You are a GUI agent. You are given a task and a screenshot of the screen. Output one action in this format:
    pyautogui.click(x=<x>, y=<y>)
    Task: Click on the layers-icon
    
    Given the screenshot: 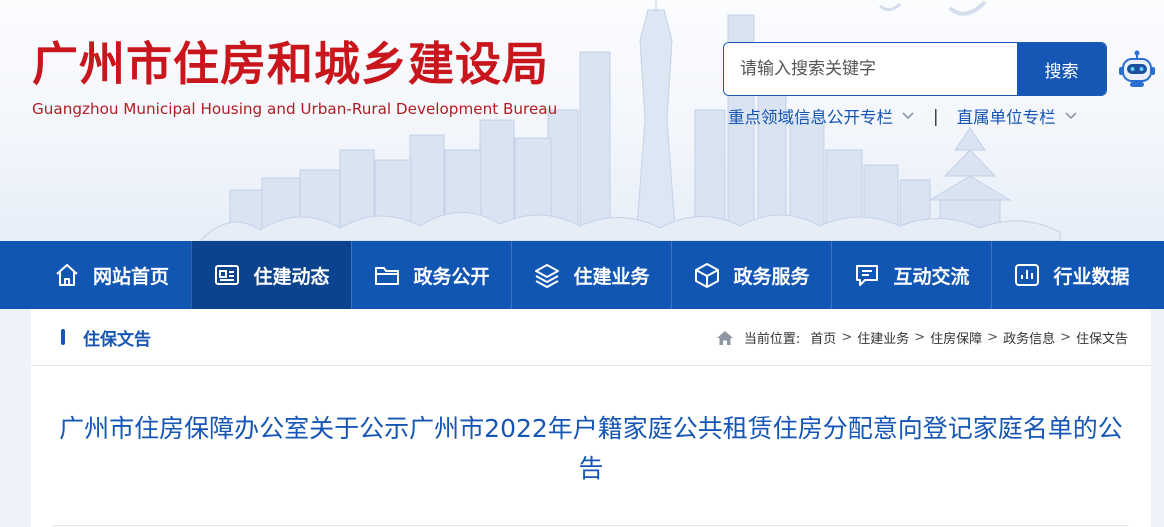 What is the action you would take?
    pyautogui.click(x=547, y=276)
    